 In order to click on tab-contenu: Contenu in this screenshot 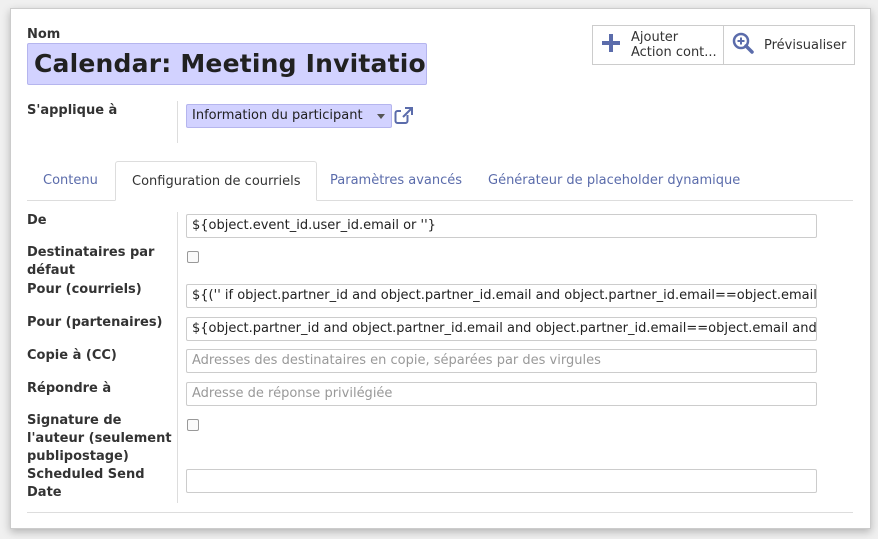, I will do `click(70, 181)`.